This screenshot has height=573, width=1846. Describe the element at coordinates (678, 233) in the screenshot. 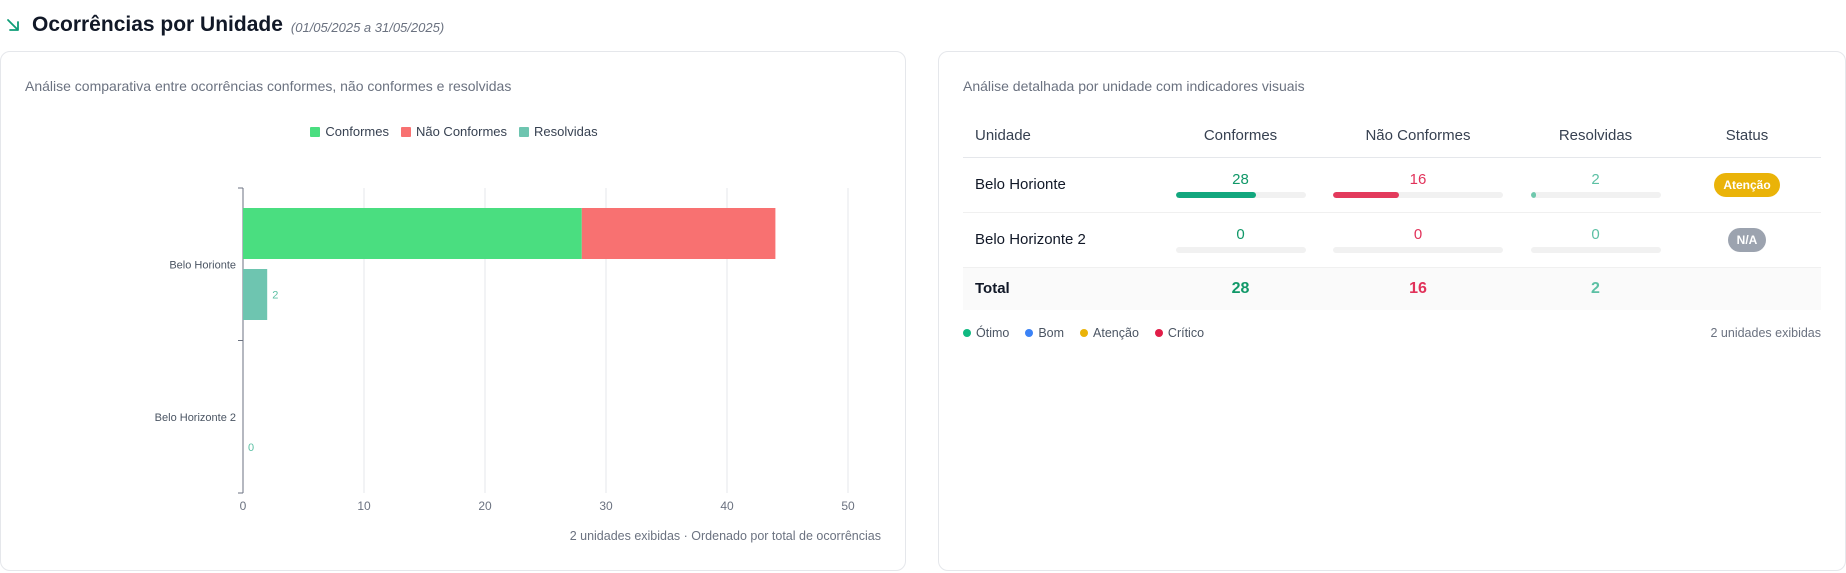

I see `bar-no-conformes` at that location.